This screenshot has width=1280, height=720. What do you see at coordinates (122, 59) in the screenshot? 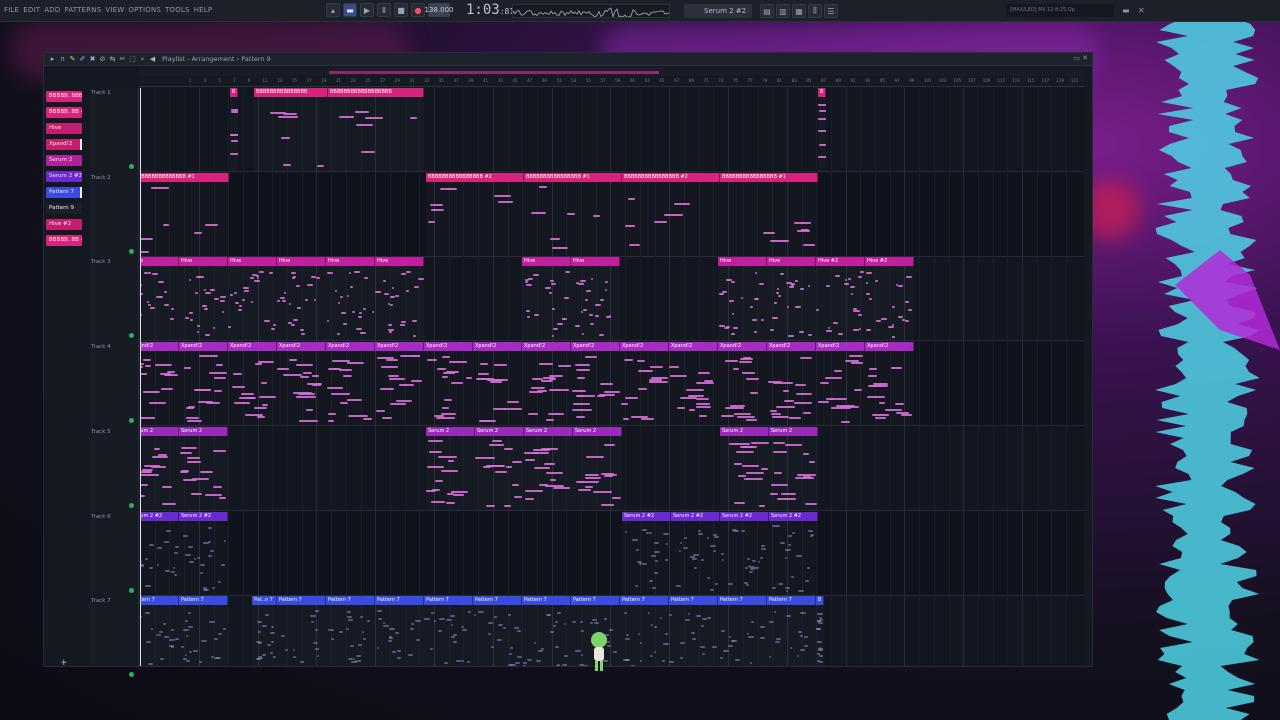
I see `slice-icon: ✂` at bounding box center [122, 59].